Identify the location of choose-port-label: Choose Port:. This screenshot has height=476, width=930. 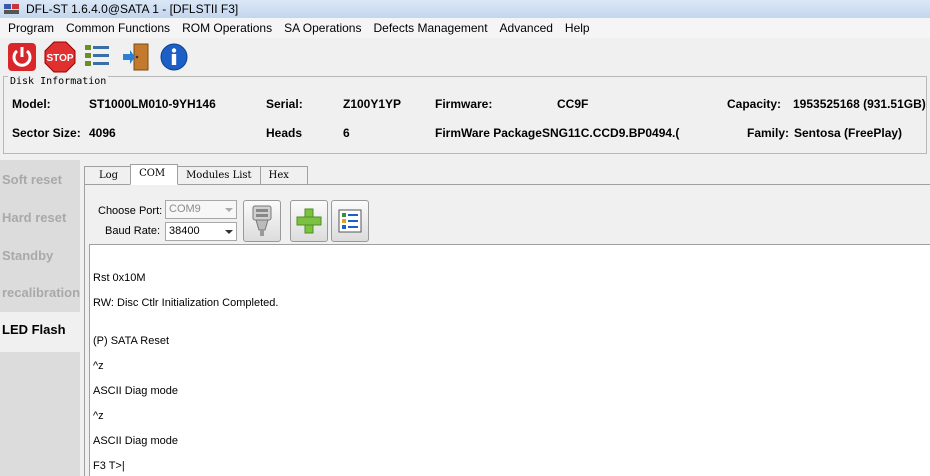
(130, 211).